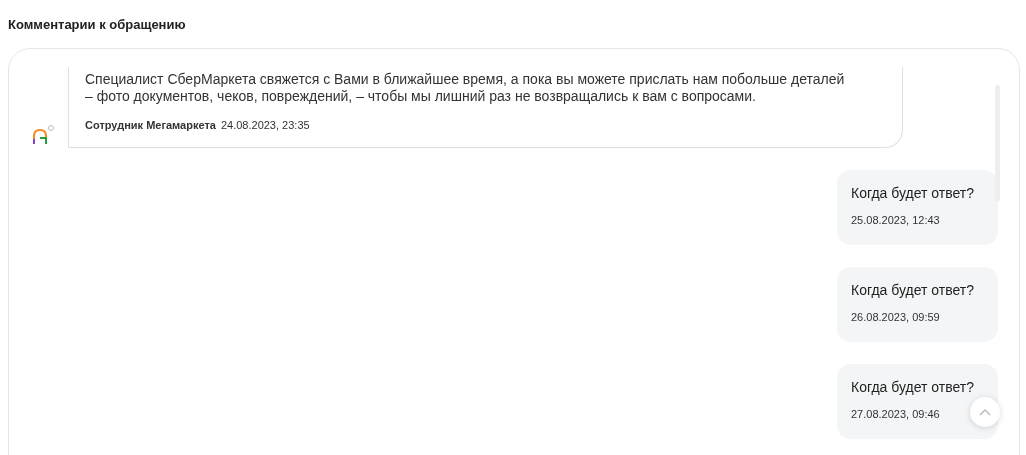 This screenshot has width=1026, height=455. Describe the element at coordinates (265, 125) in the screenshot. I see `message-time: 24.08.2023, 23:35` at that location.